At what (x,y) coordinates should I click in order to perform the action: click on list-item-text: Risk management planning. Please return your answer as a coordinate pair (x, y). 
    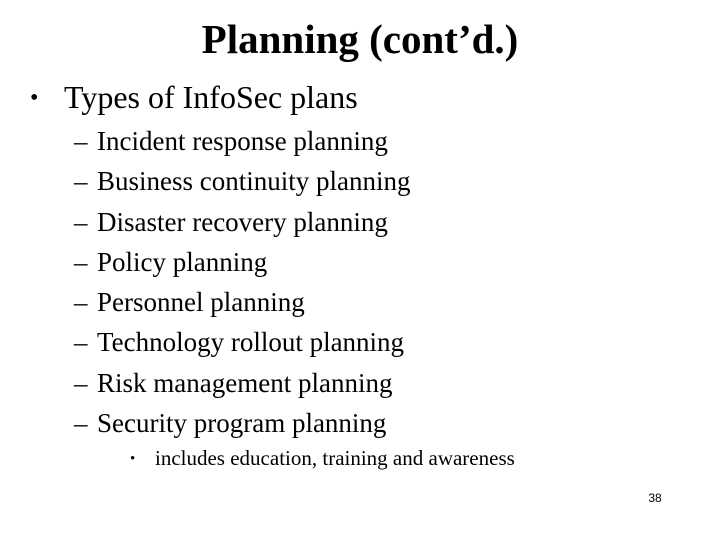
    Looking at the image, I should click on (245, 382).